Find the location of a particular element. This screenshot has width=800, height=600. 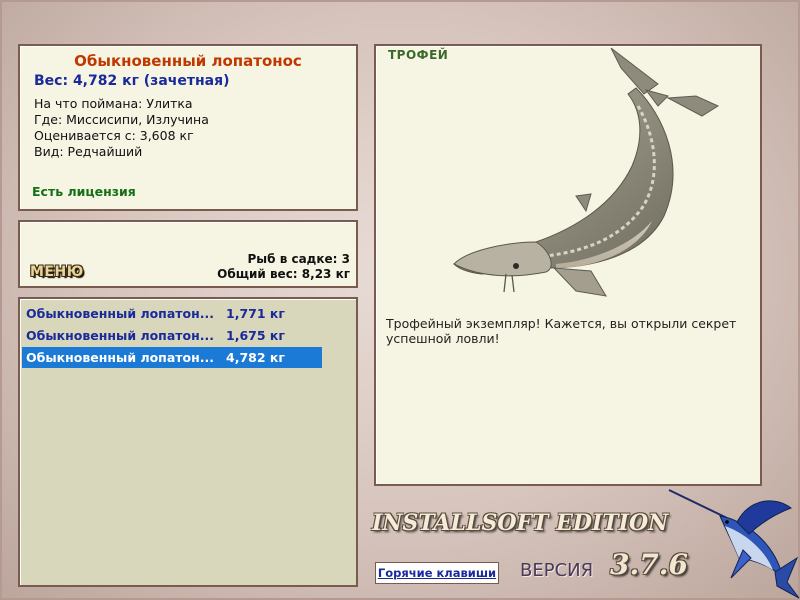

total-weight: Общий вес: 8,23 кг is located at coordinates (283, 274).